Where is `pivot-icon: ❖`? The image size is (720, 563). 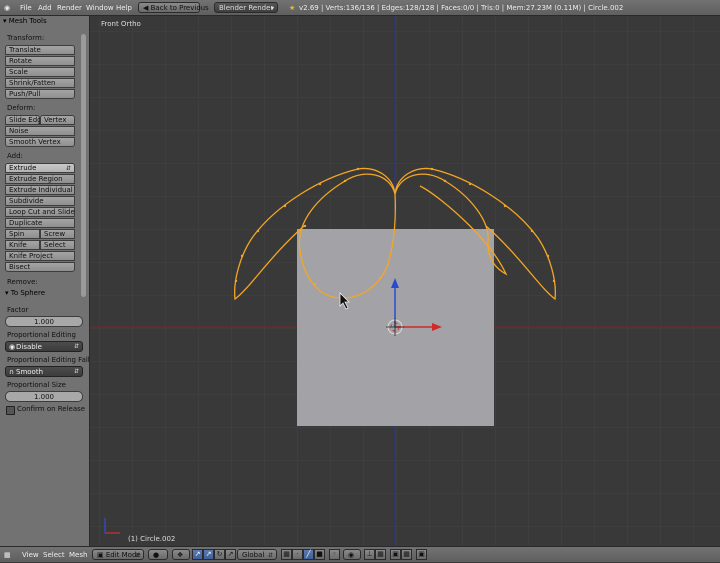
pivot-icon: ❖ is located at coordinates (180, 555).